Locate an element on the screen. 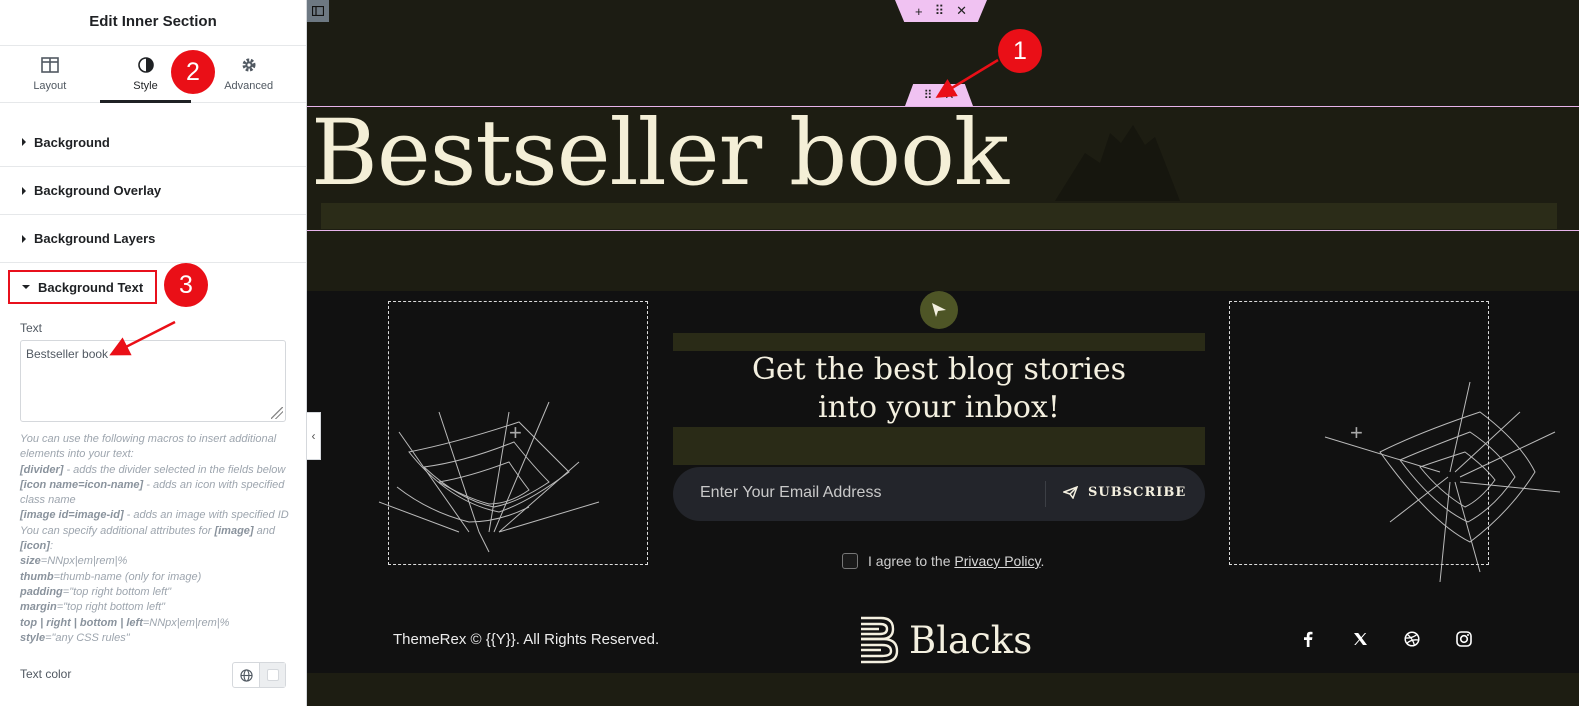 The height and width of the screenshot is (706, 1579). inner-section: Bestseller book is located at coordinates (943, 166).